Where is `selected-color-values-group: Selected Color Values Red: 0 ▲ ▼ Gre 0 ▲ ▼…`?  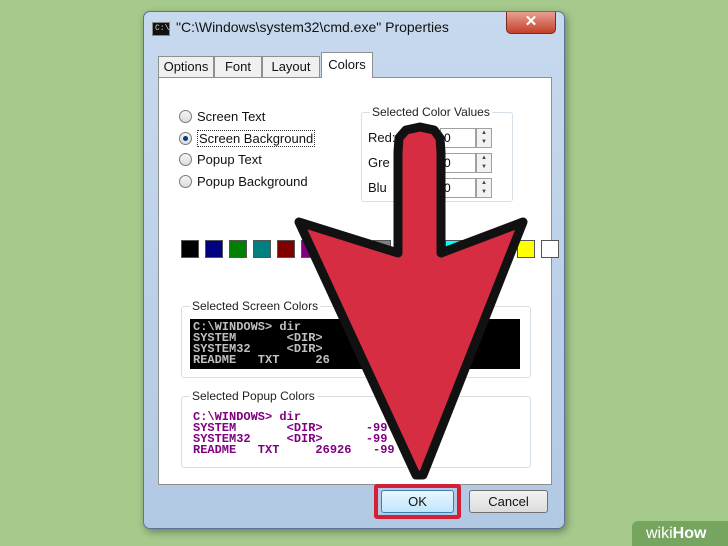
selected-color-values-group: Selected Color Values Red: 0 ▲ ▼ Gre 0 ▲ ▼… is located at coordinates (437, 153).